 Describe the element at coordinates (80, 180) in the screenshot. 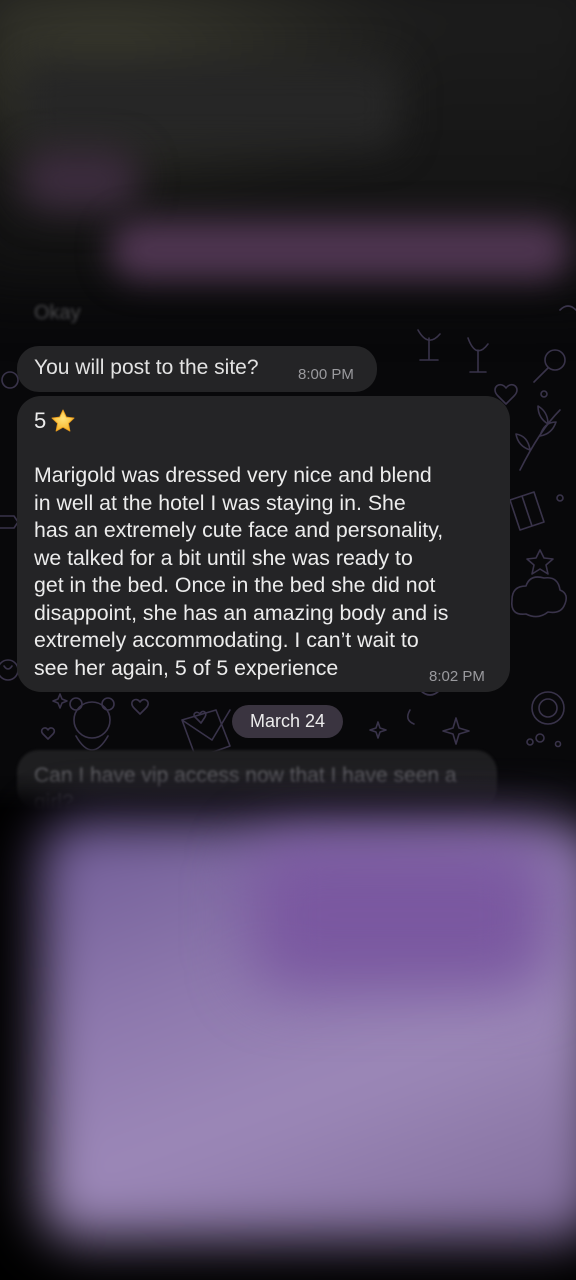

I see `blurred-avatar` at that location.